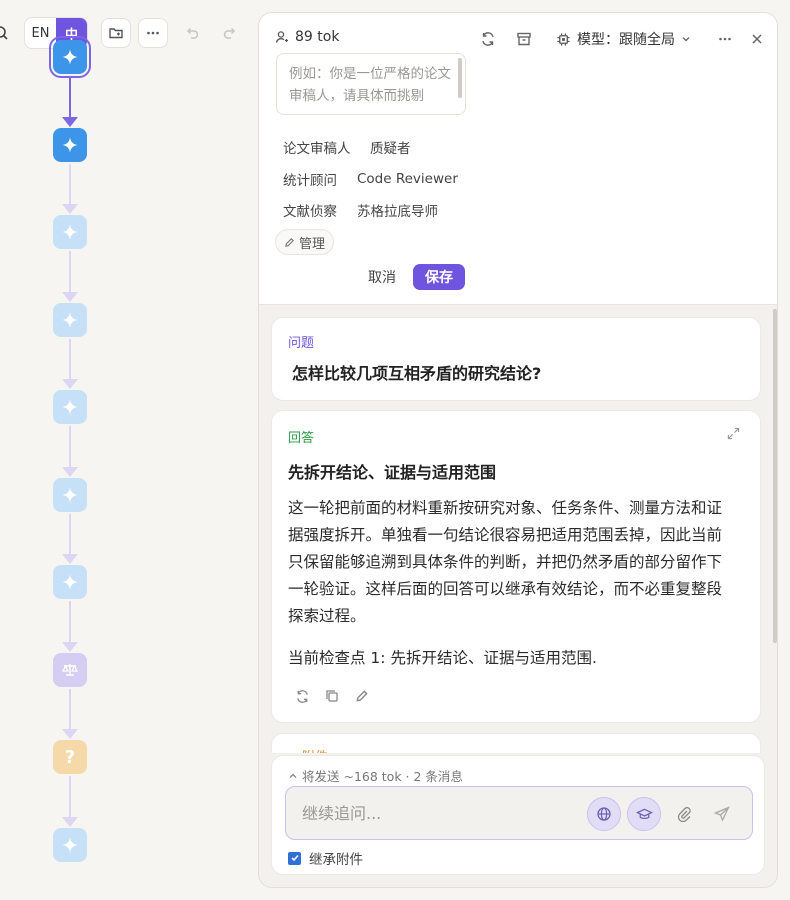 Image resolution: width=790 pixels, height=900 pixels. What do you see at coordinates (382, 776) in the screenshot?
I see `send-info-text: 将发送 ~168 tok · 2 条消息` at bounding box center [382, 776].